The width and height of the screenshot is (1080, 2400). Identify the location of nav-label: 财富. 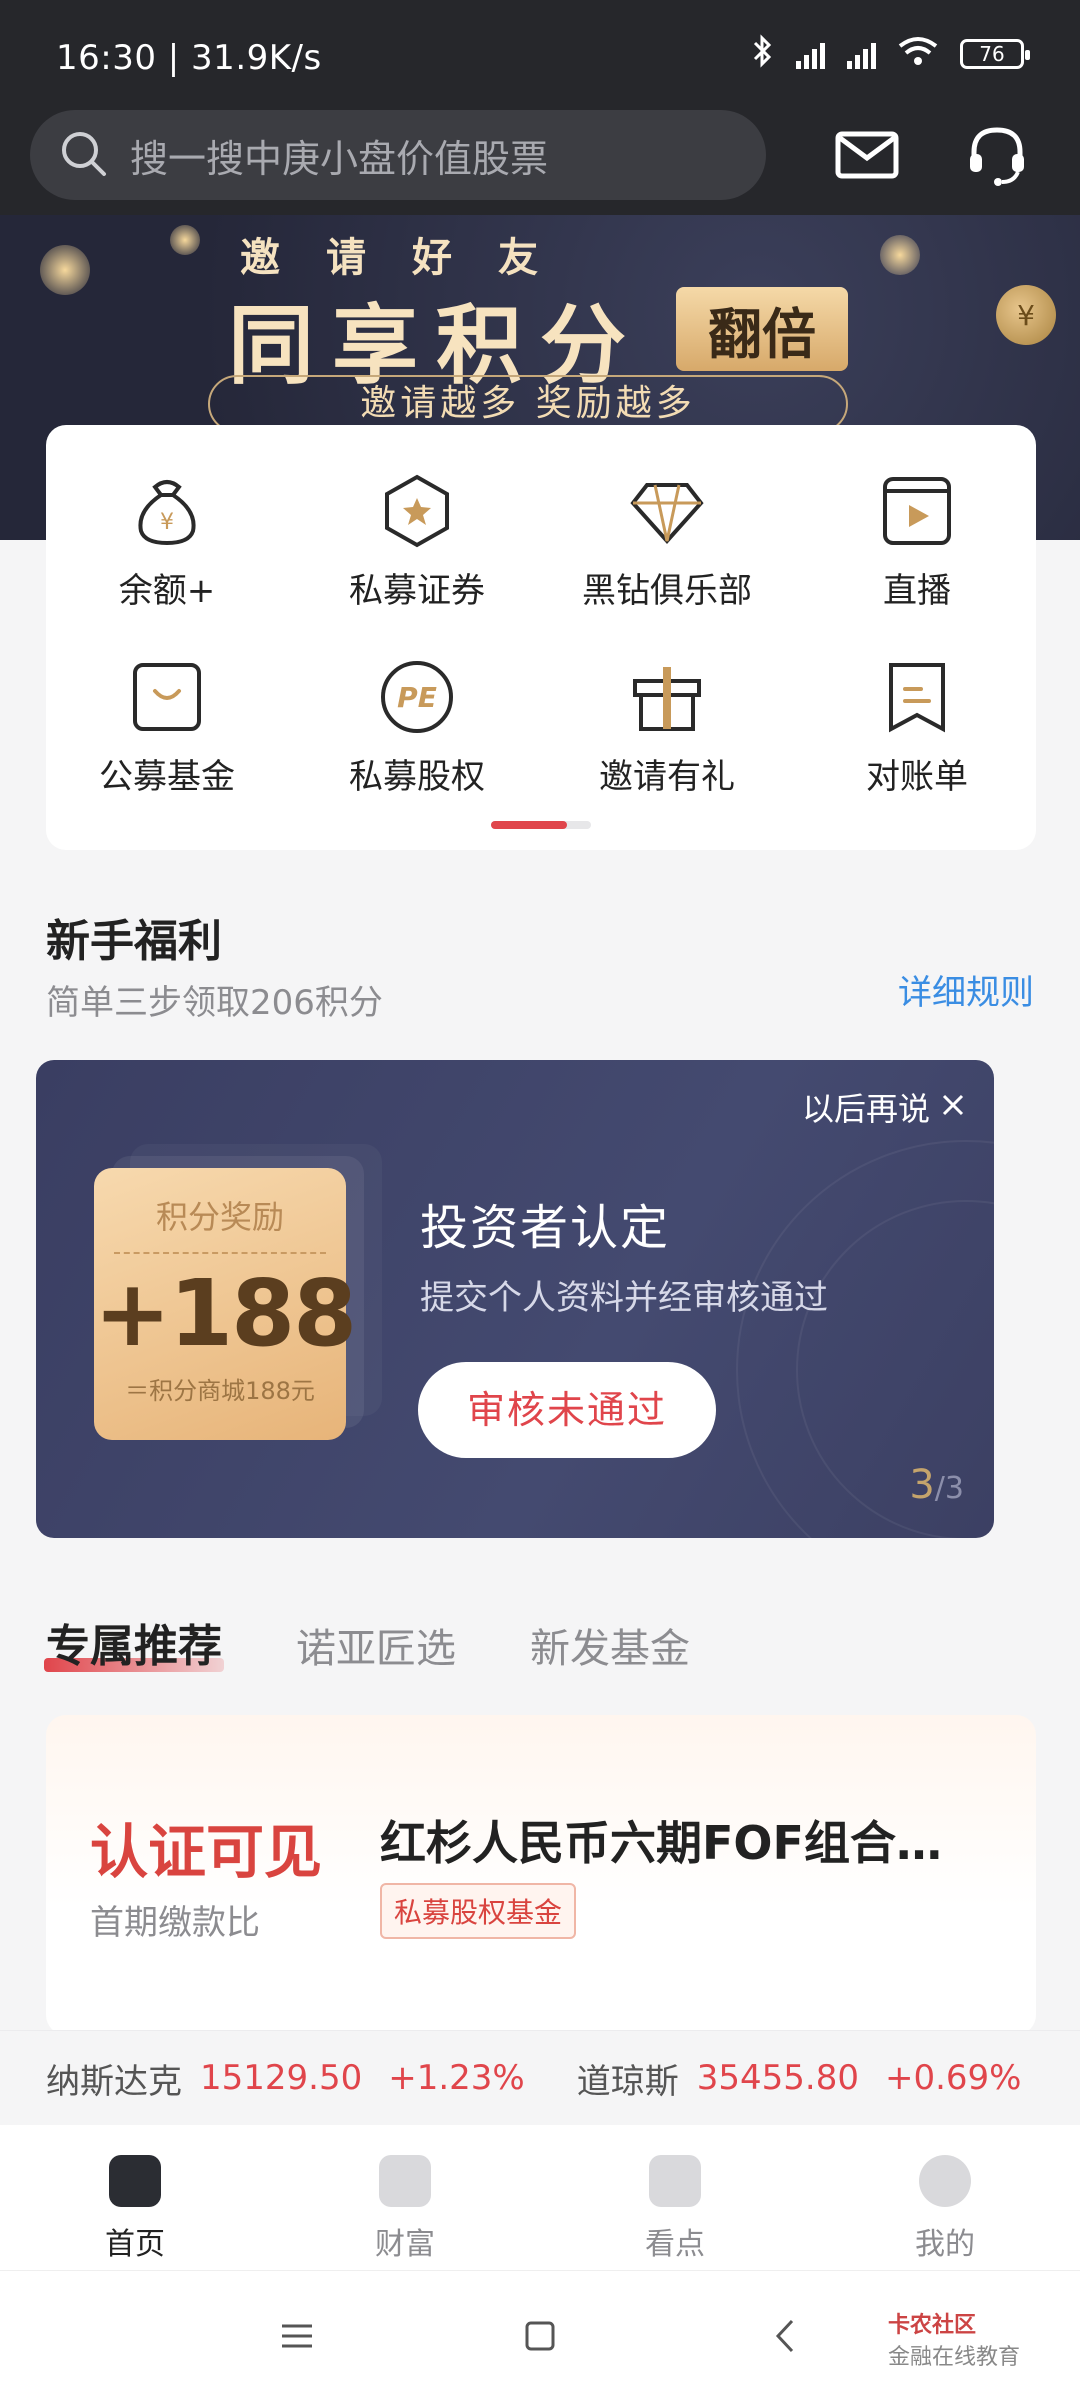
(405, 2244).